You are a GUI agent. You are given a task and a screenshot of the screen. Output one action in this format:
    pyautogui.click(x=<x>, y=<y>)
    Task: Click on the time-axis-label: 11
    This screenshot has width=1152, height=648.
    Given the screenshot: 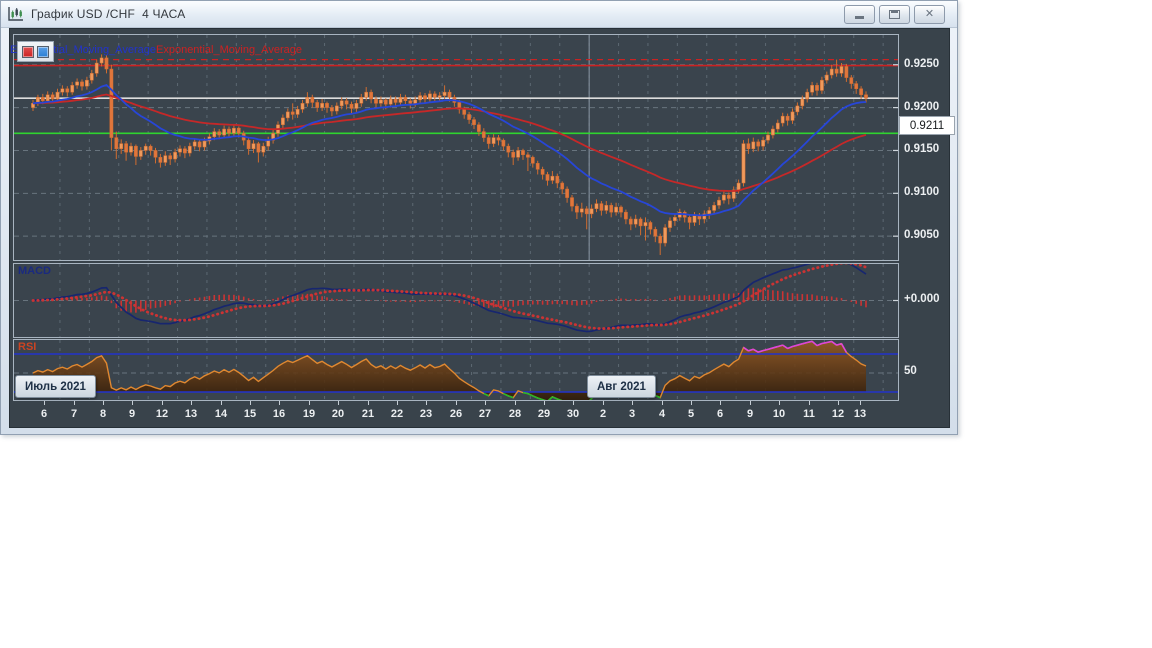 What is the action you would take?
    pyautogui.click(x=809, y=414)
    